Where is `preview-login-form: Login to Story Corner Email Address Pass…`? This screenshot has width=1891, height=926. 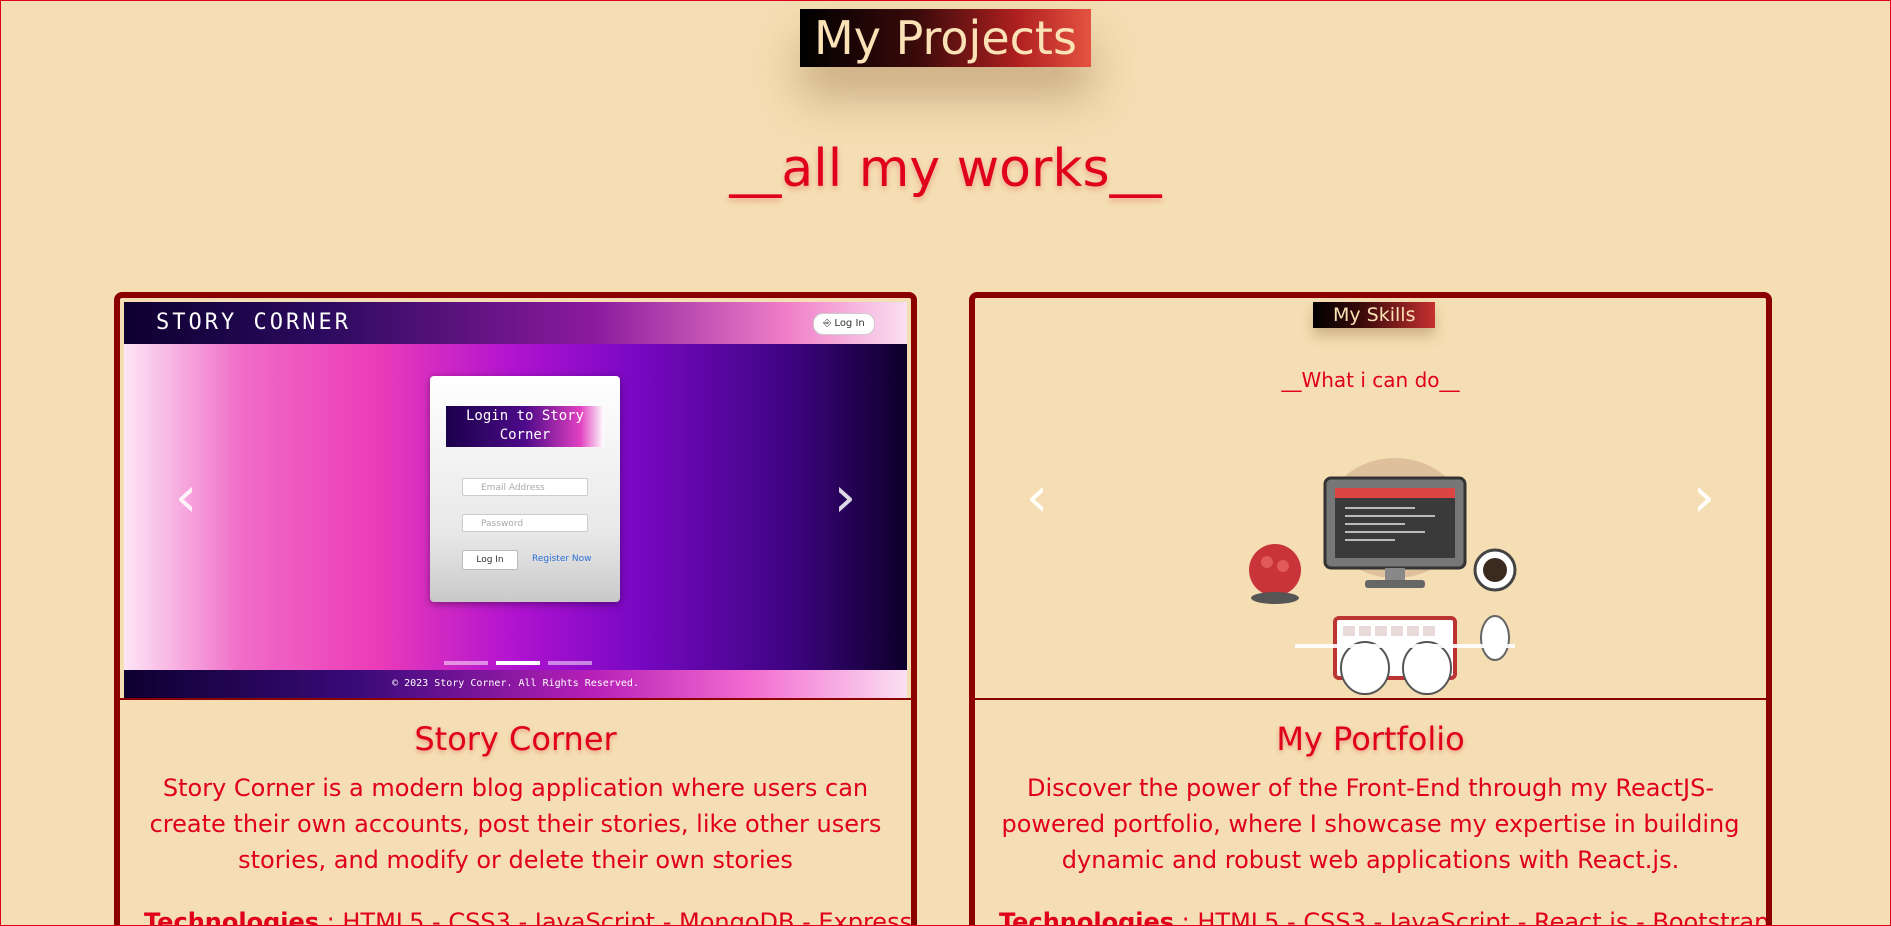
preview-login-form: Login to Story Corner Email Address Pass… is located at coordinates (525, 489).